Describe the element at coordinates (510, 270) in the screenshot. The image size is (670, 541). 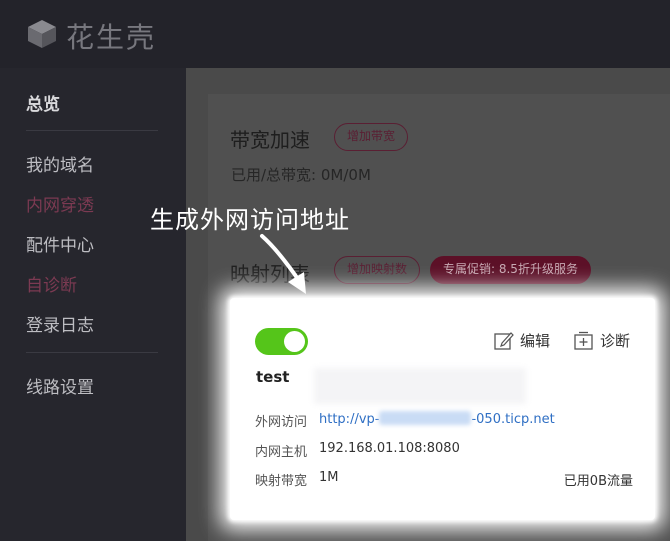
I see `promo-button: 专属促销: 8.5折升级服务` at that location.